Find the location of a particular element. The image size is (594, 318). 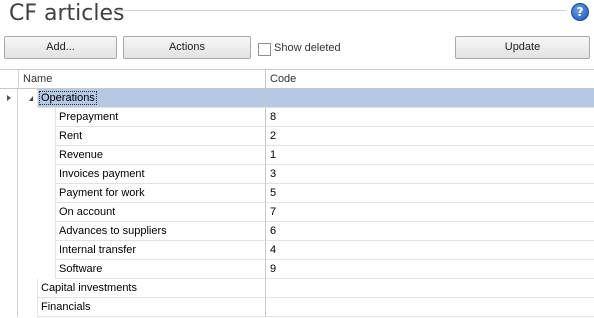

toolbar: Add... Actions Show deleted Update is located at coordinates (297, 50).